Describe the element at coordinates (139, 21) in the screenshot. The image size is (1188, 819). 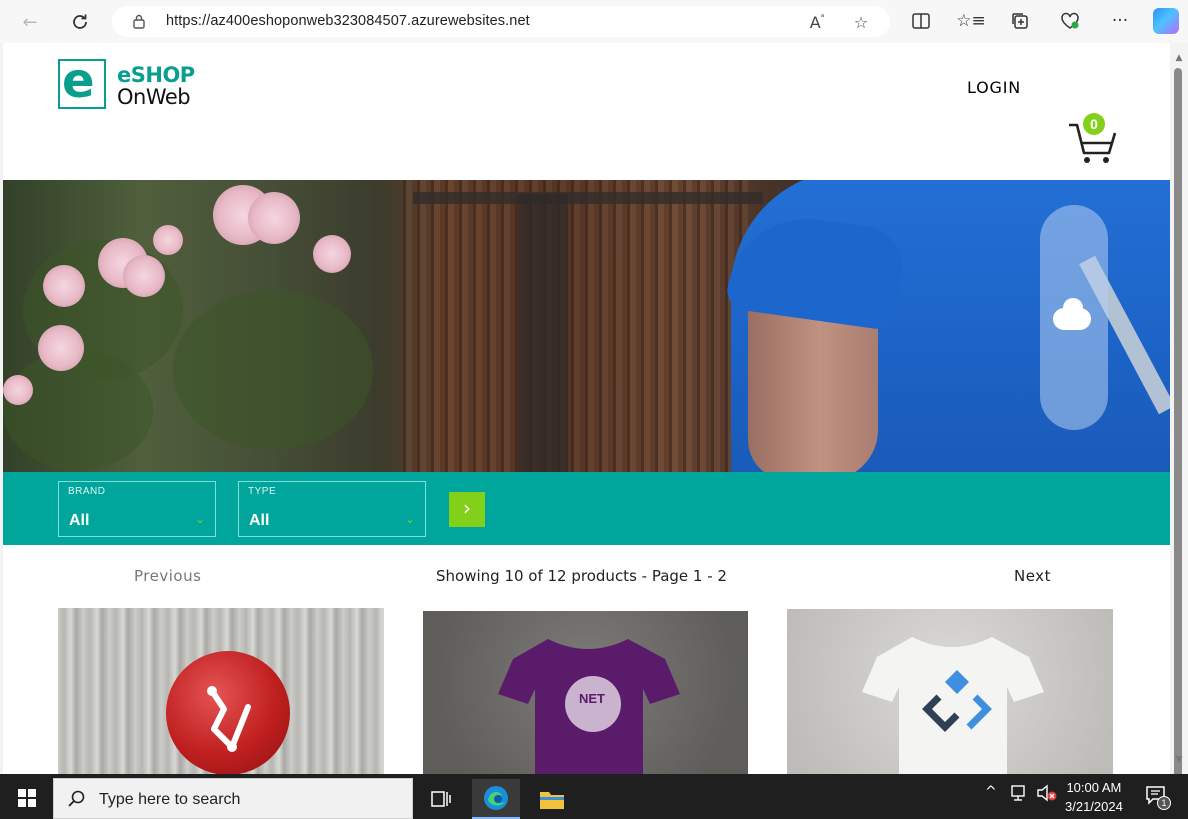
I see `lock-icon` at that location.